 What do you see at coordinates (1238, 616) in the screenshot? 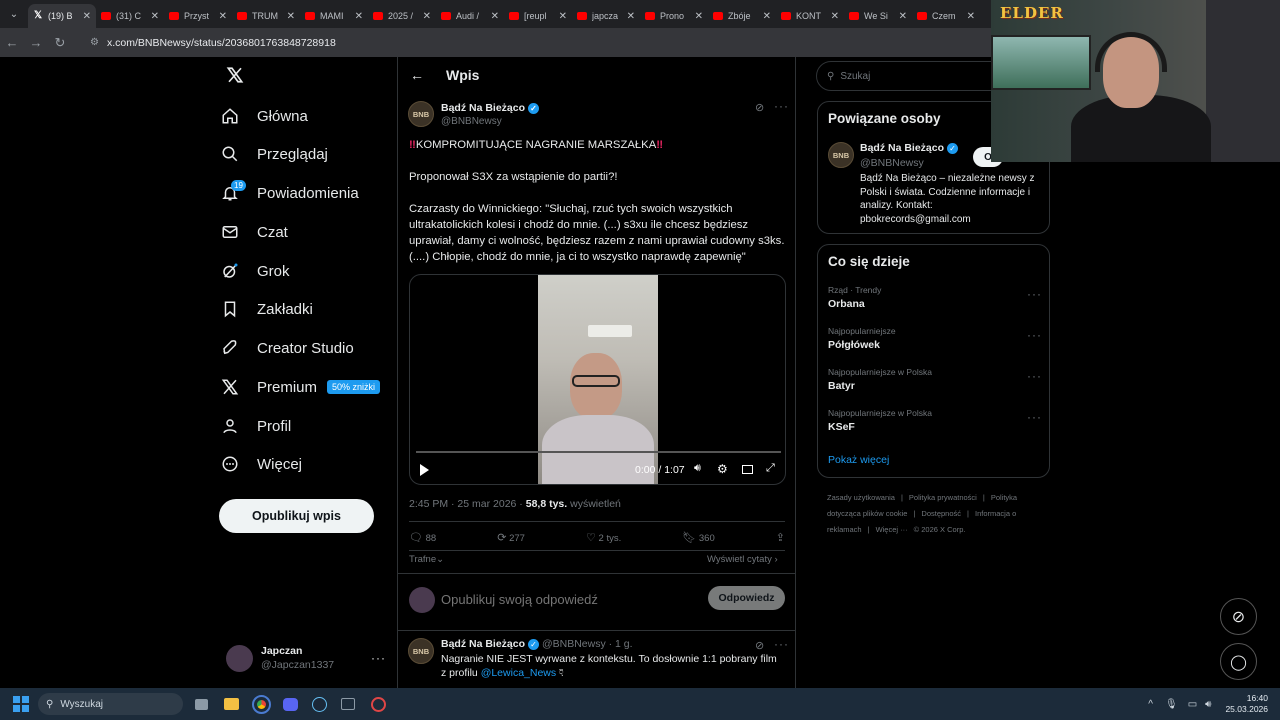
I see `grok-float-button: ⊘` at bounding box center [1238, 616].